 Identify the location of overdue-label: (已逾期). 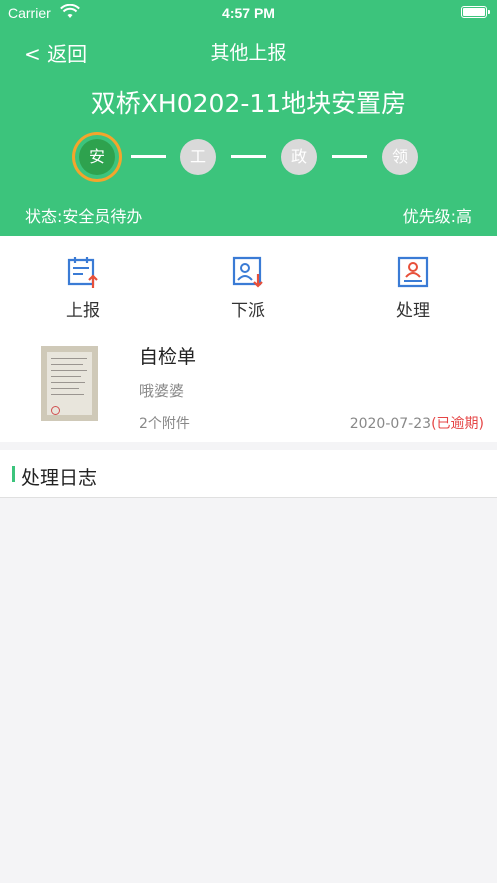
(457, 424).